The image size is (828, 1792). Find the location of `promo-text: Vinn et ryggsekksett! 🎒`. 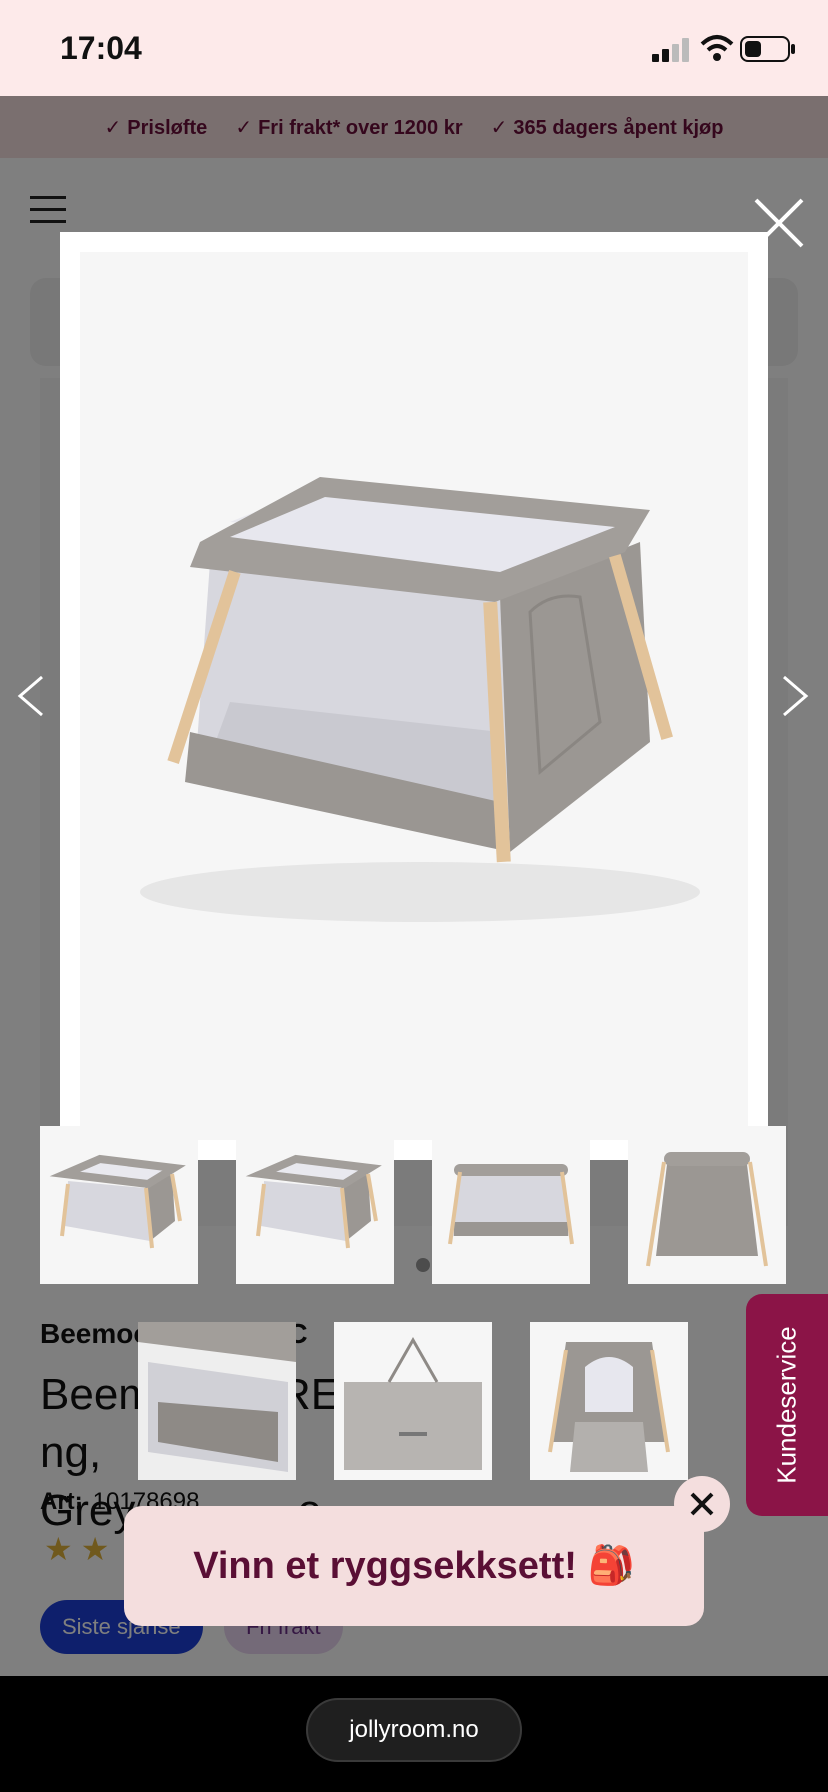

promo-text: Vinn et ryggsekksett! 🎒 is located at coordinates (414, 1566).